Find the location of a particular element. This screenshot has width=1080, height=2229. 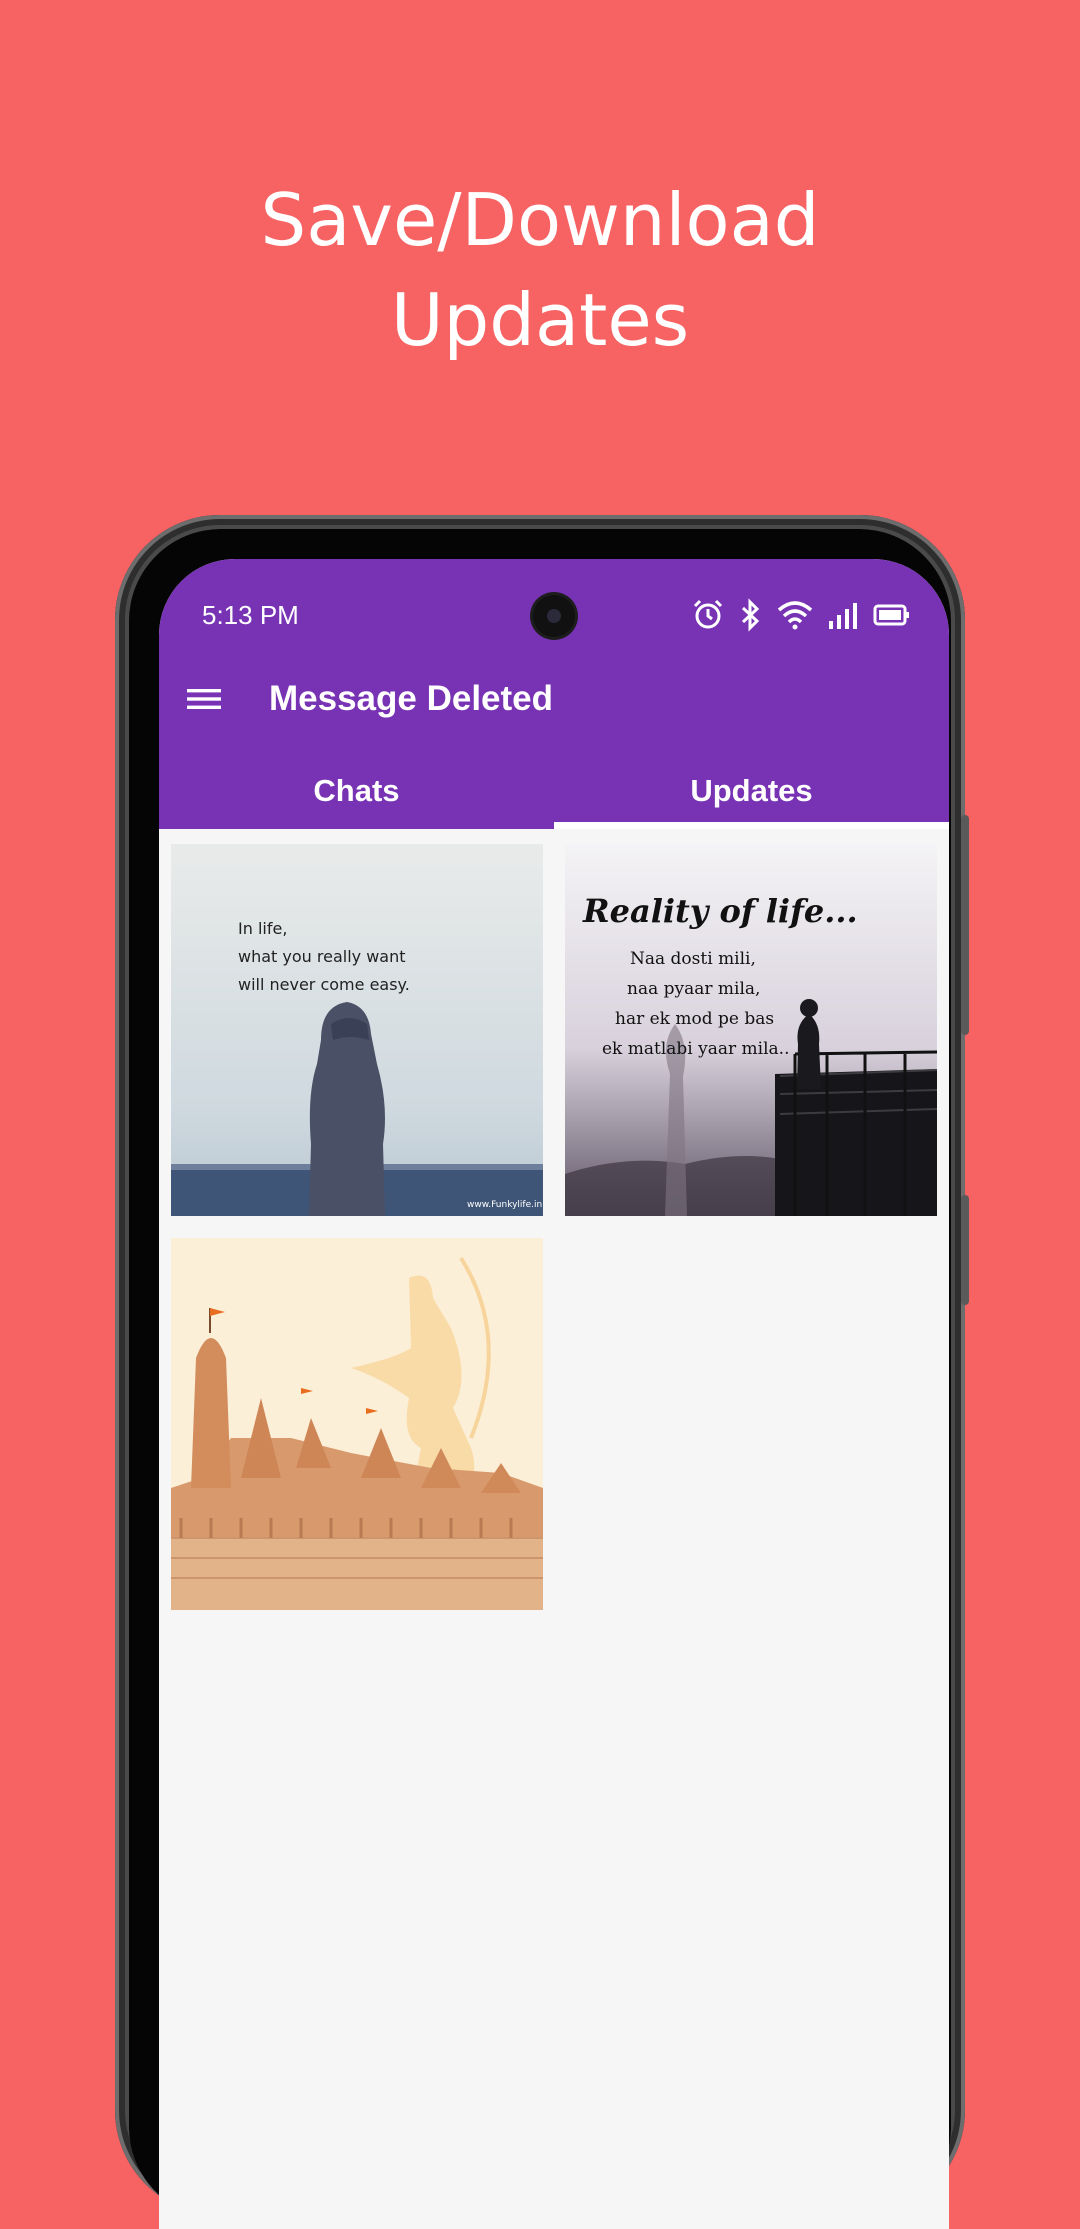

app-title: Message Deleted is located at coordinates (411, 698).